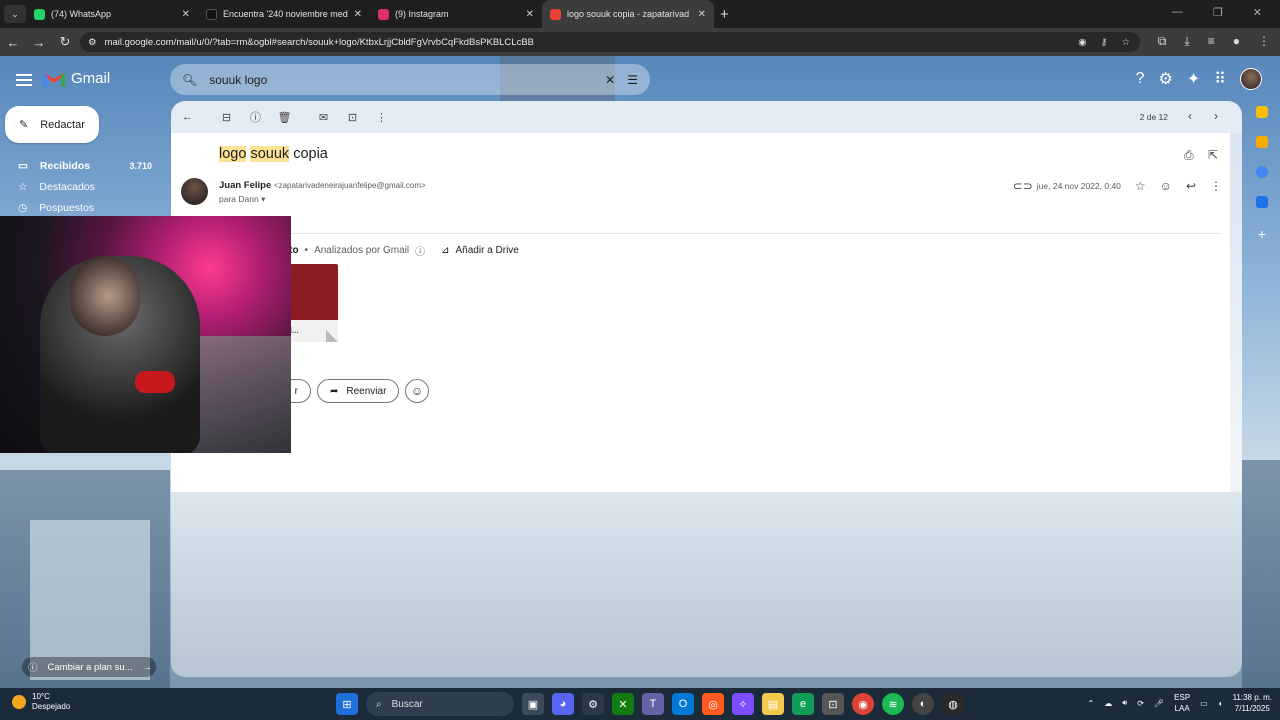 Image resolution: width=1280 pixels, height=720 pixels. I want to click on app-icon: ◍, so click(953, 704).